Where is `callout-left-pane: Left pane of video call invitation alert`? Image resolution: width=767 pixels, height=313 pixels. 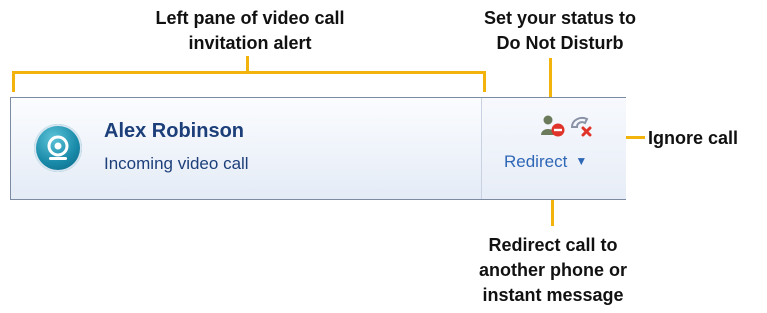
callout-left-pane: Left pane of video call invitation alert is located at coordinates (250, 31).